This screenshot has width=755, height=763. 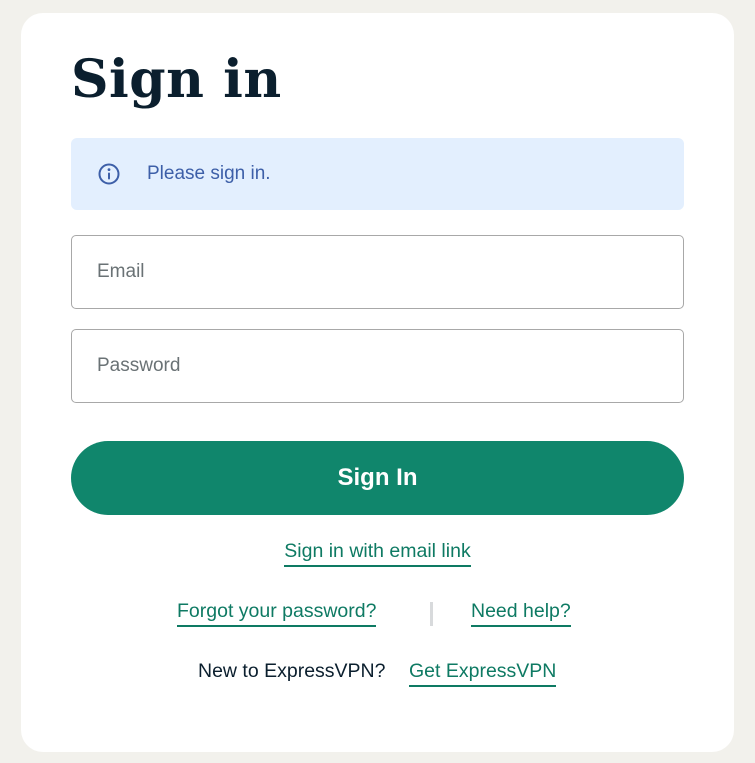 What do you see at coordinates (209, 173) in the screenshot?
I see `notice-text: Please sign in.` at bounding box center [209, 173].